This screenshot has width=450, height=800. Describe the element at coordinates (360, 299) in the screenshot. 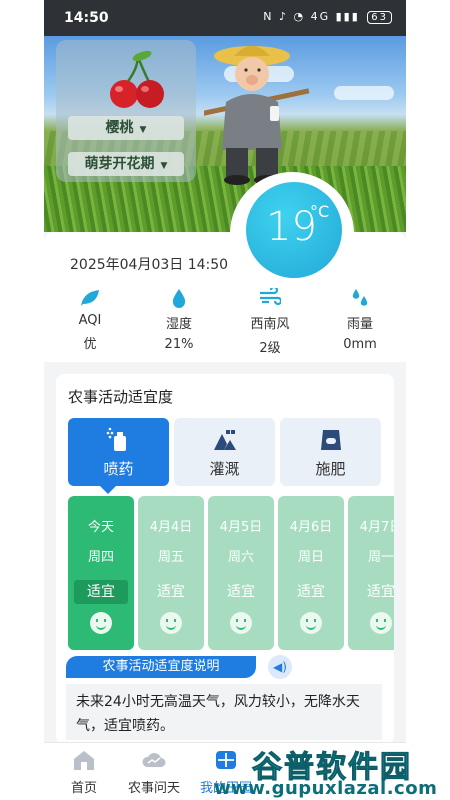

I see `rain-drops-icon` at that location.